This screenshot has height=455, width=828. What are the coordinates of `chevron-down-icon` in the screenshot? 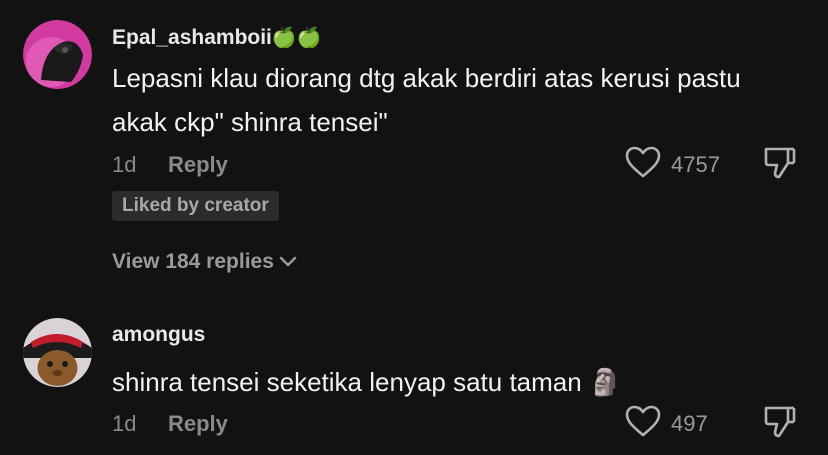 It's located at (288, 262).